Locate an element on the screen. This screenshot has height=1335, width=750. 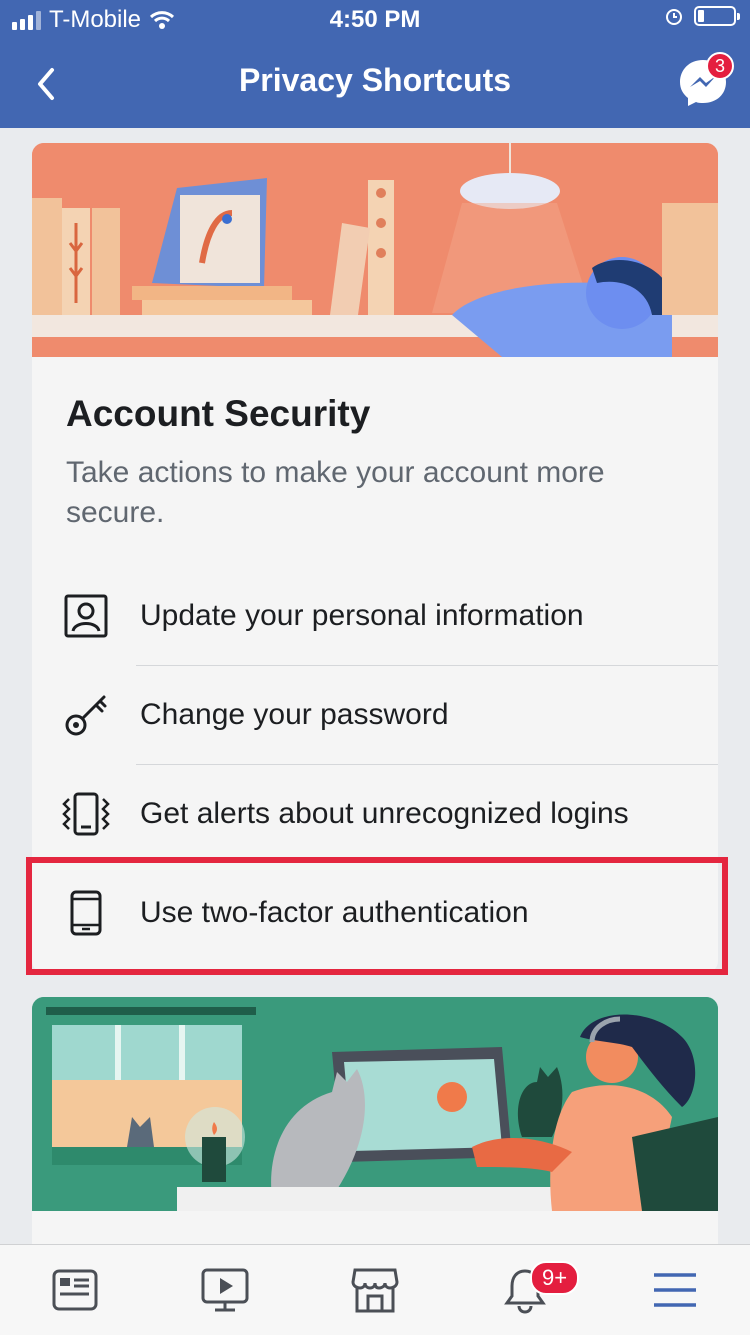
alarm-icon is located at coordinates (674, 17).